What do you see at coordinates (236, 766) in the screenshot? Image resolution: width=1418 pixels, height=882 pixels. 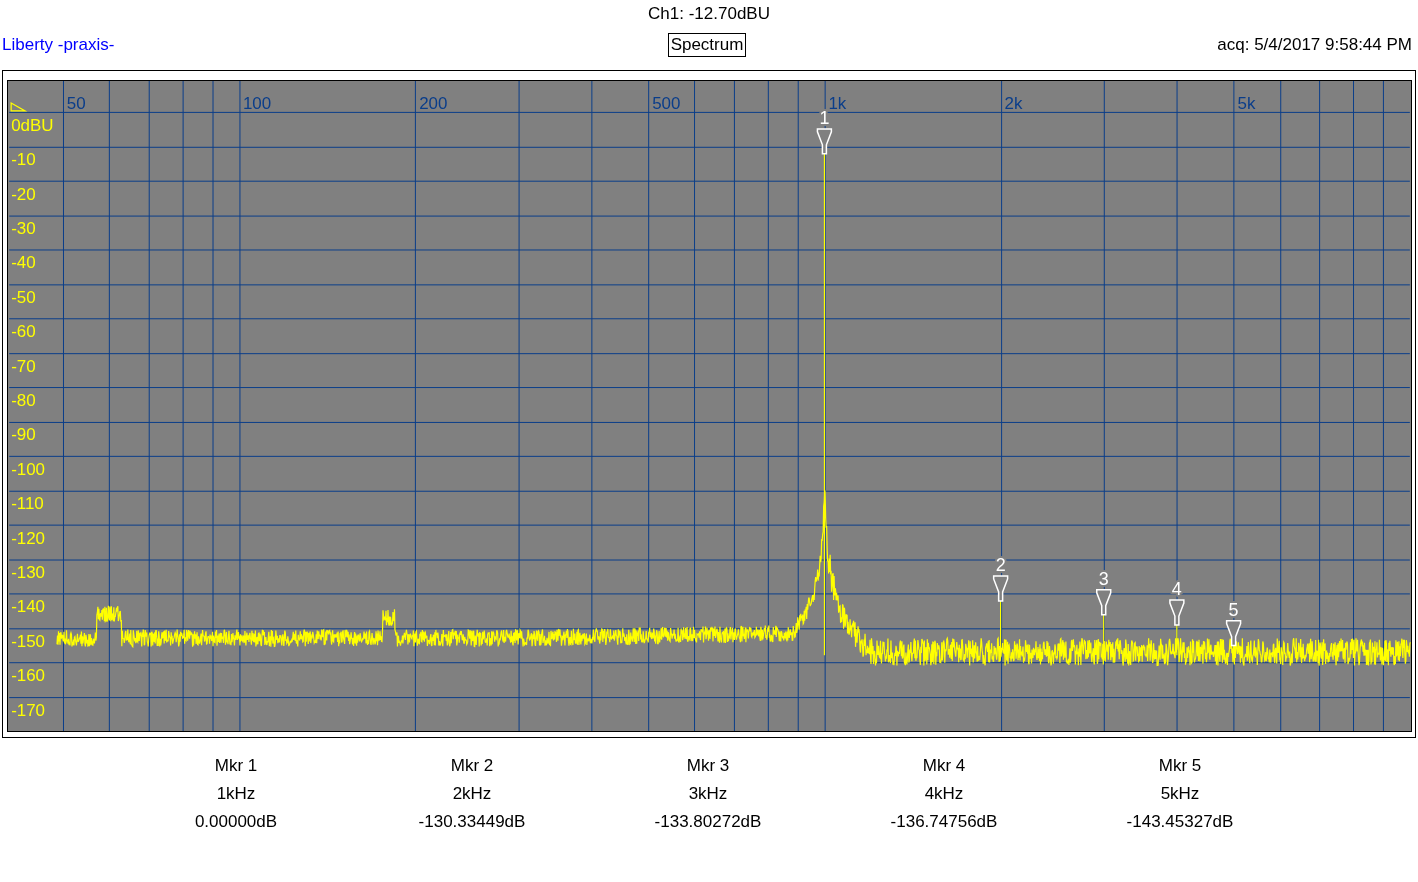 I see `marker-name: Mkr 1` at bounding box center [236, 766].